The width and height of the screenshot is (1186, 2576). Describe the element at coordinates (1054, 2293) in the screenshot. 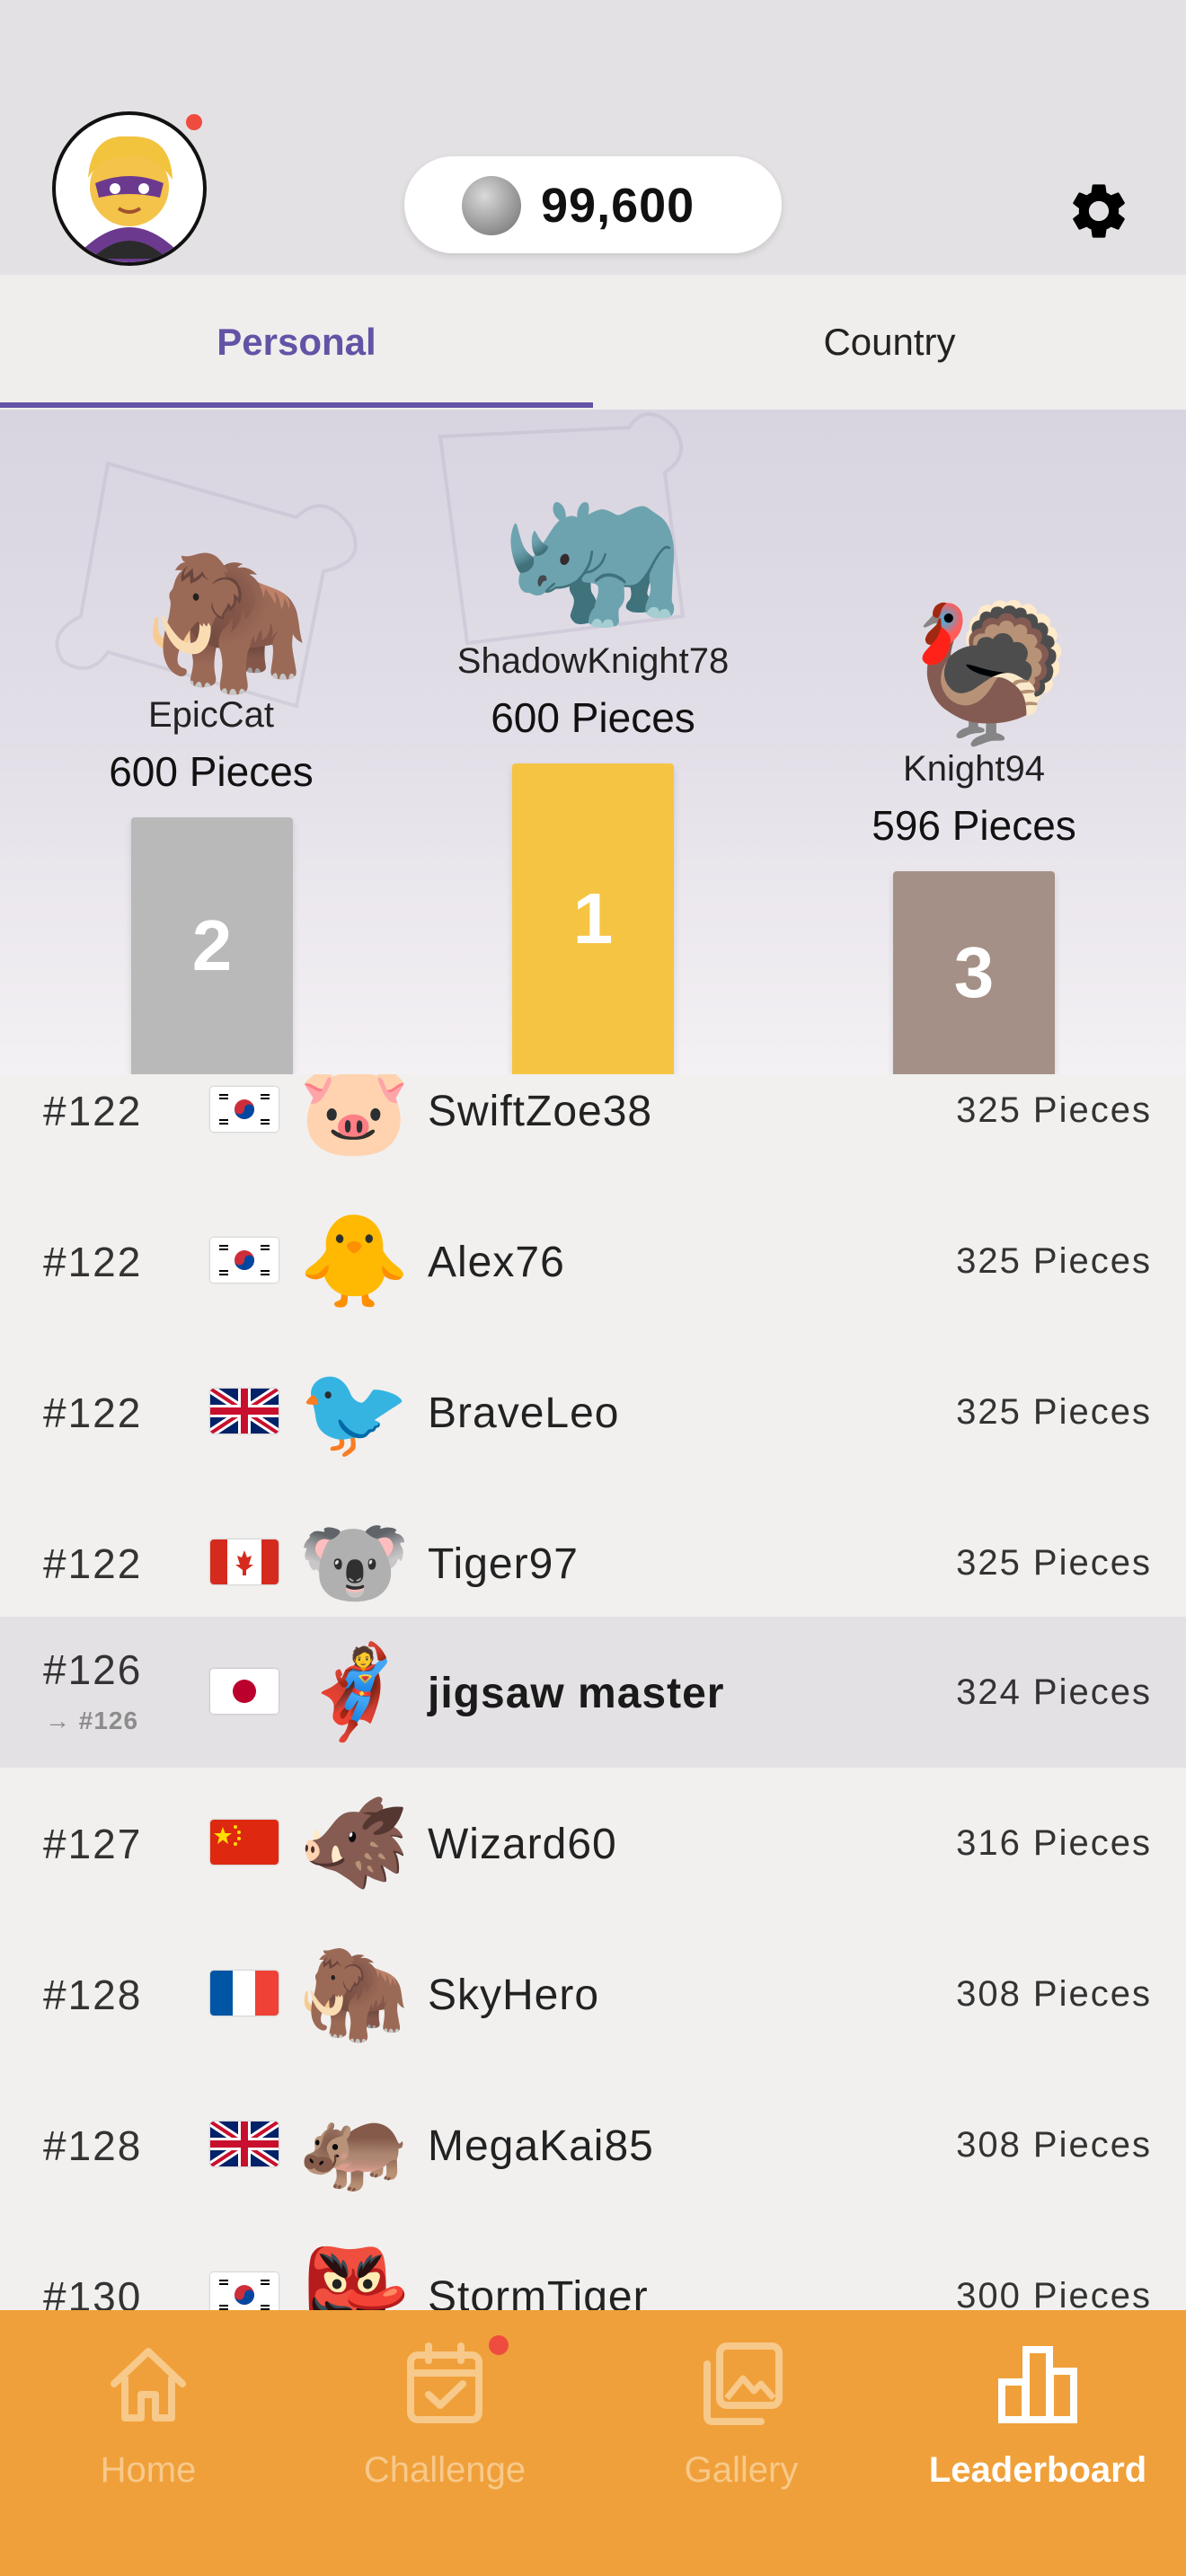

I see `row-pieces: 300 Pieces` at that location.